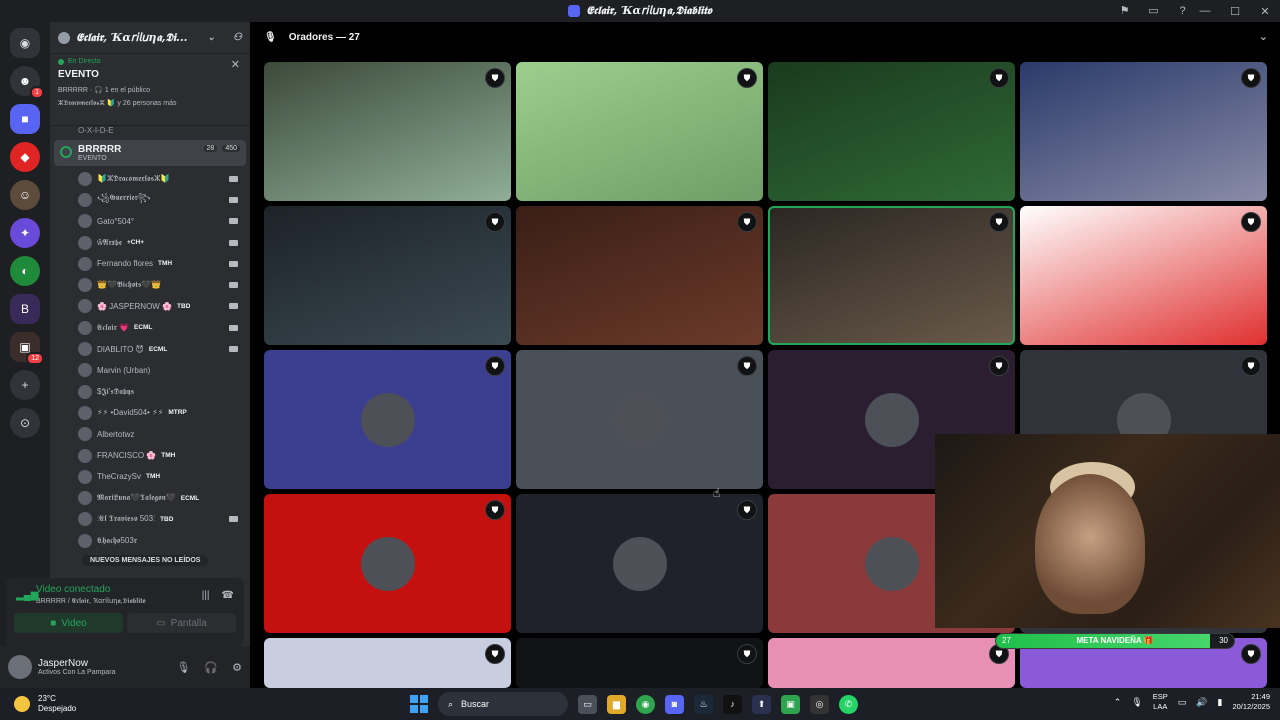 This screenshot has height=720, width=1280. Describe the element at coordinates (25, 119) in the screenshot. I see `server-icon: ■` at that location.